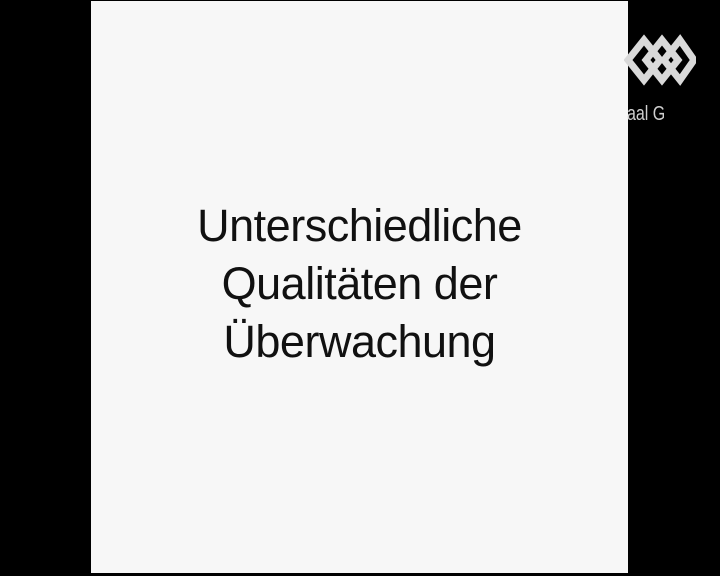 The image size is (720, 576). I want to click on slide-title-line-2: Qualitäten der, so click(359, 283).